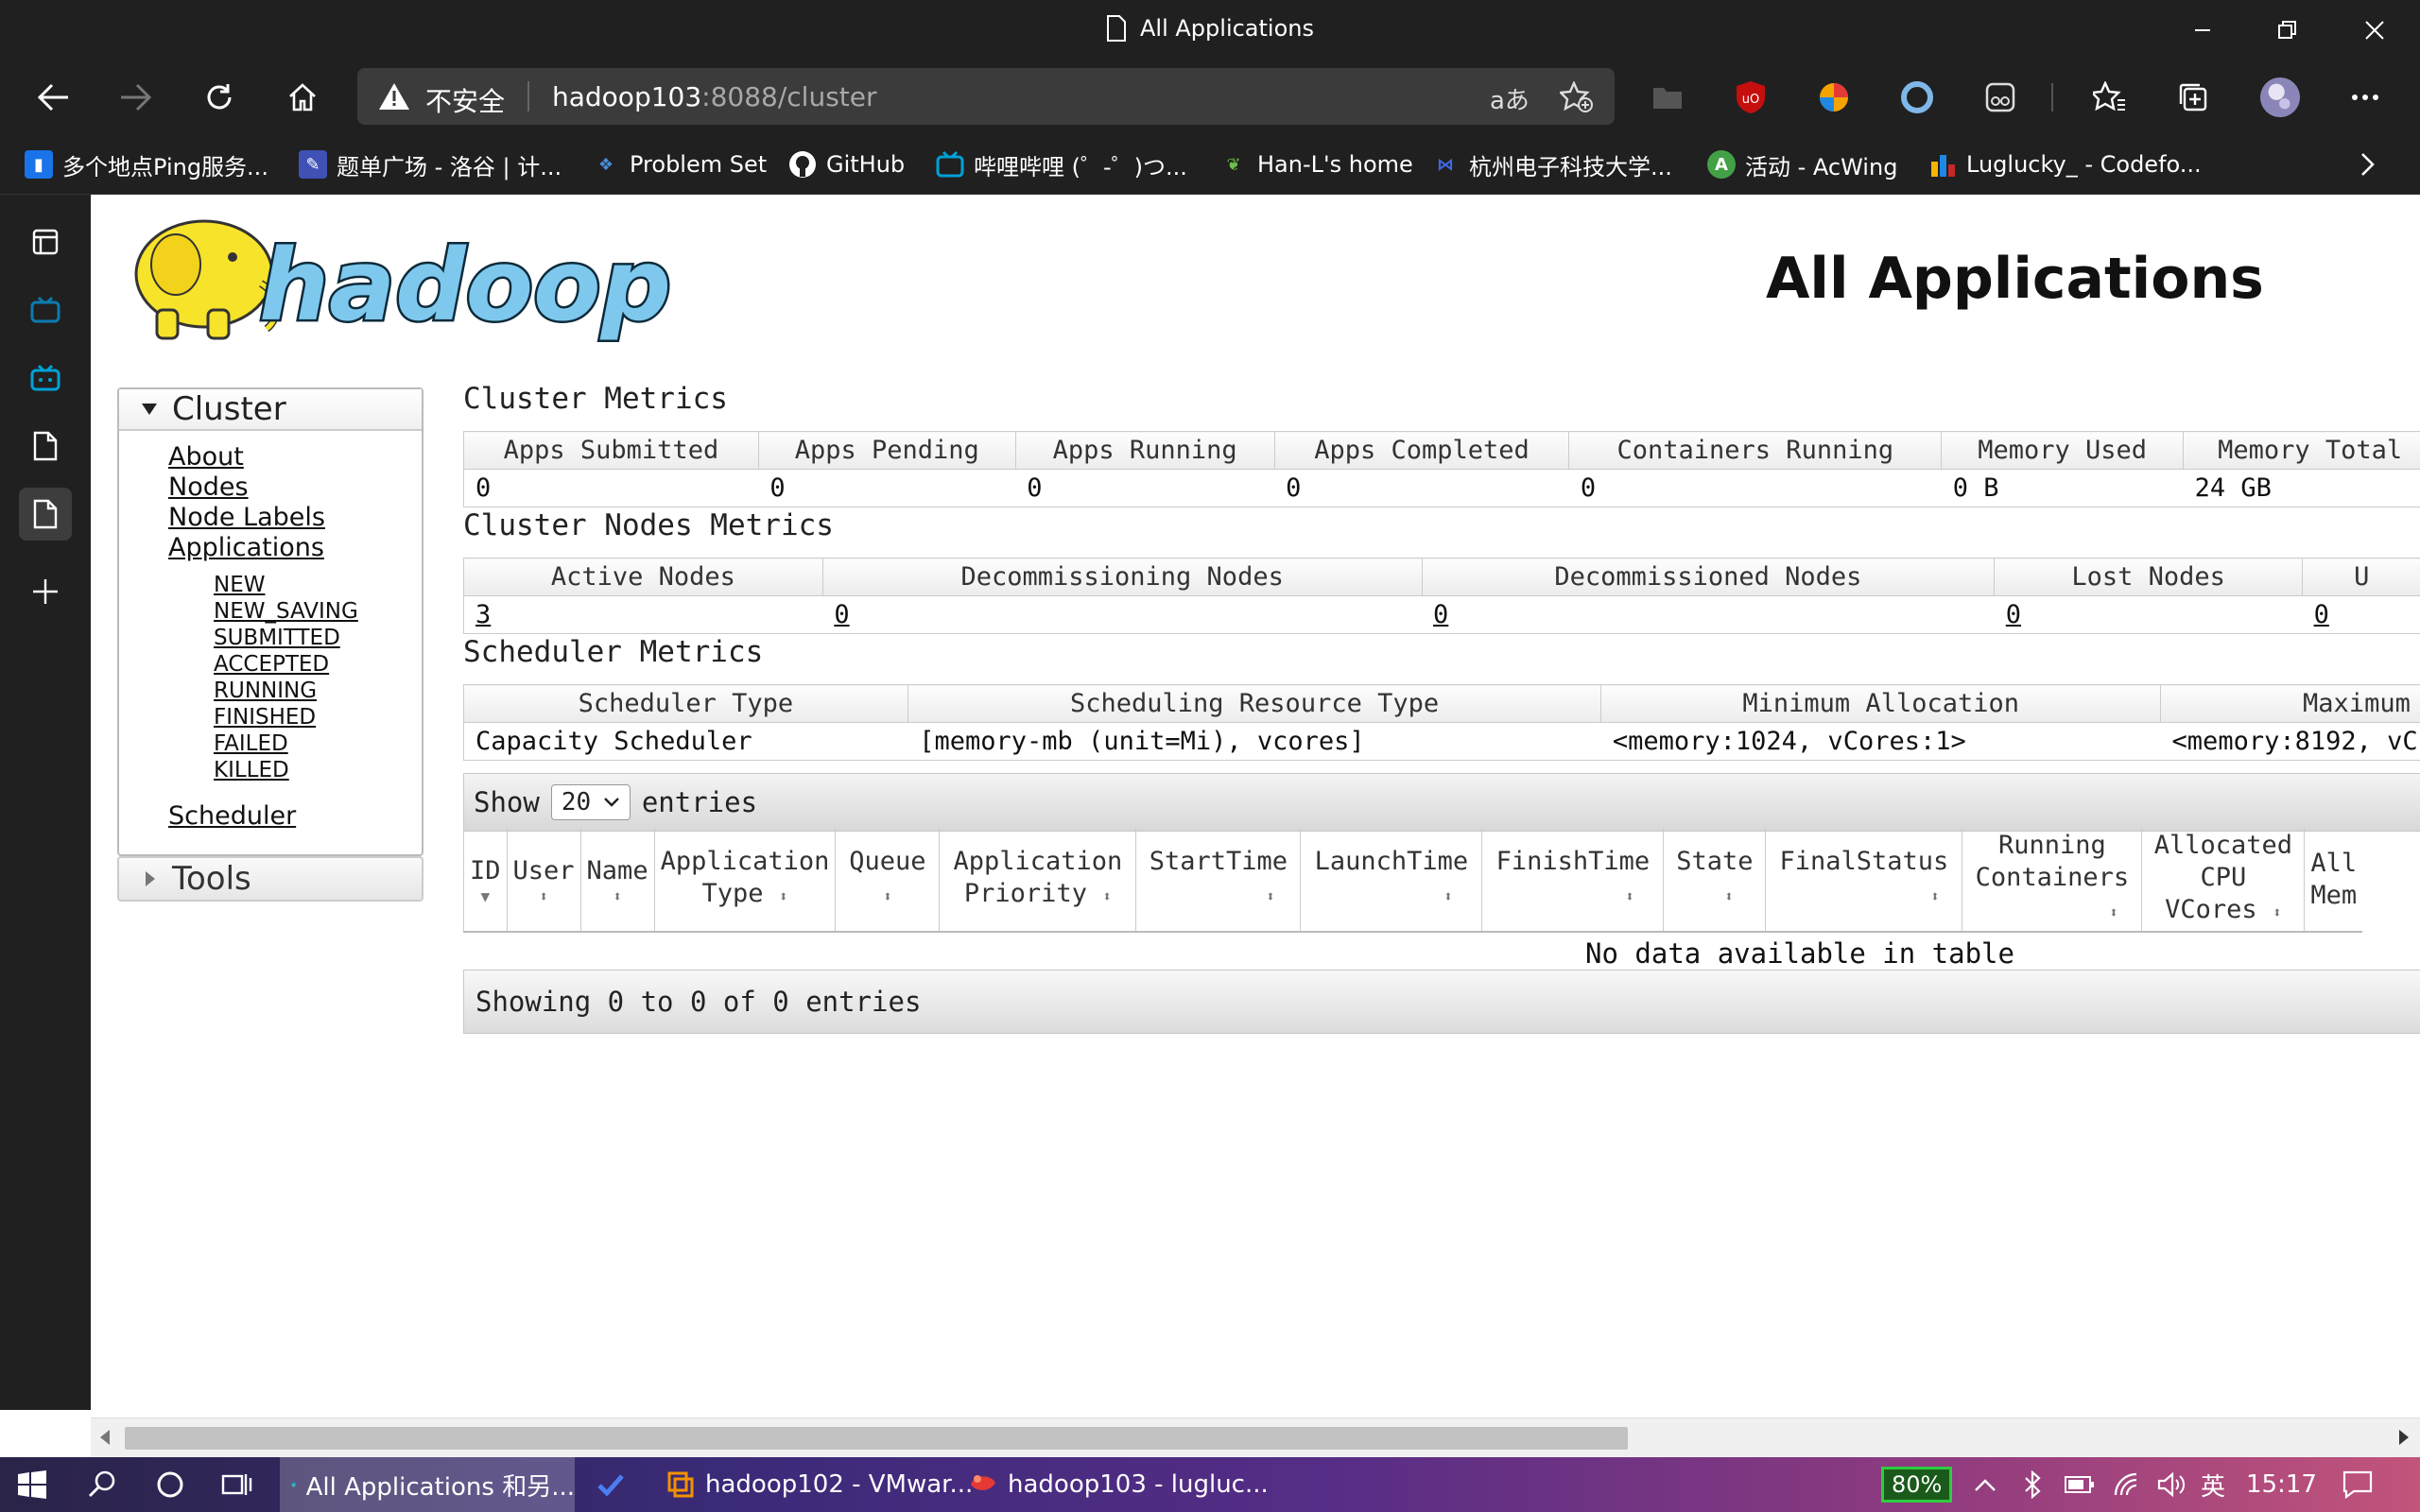  I want to click on column-header-application-type: Application Type ⬍, so click(745, 880).